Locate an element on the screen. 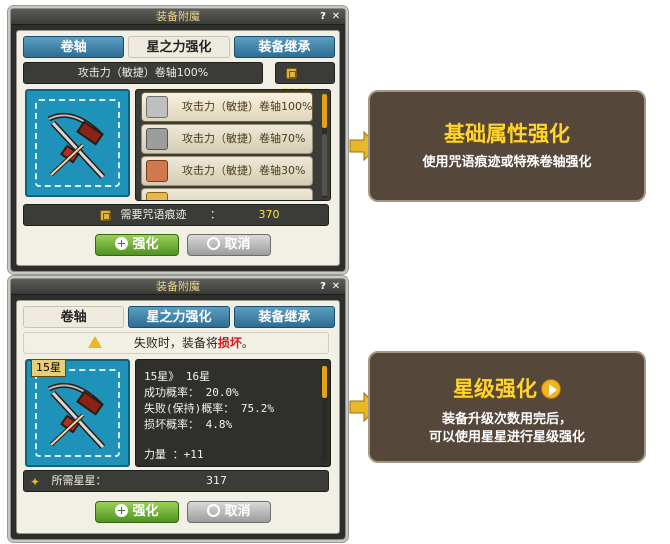 The height and width of the screenshot is (544, 670). scroll-item-label: 攻击力（敏捷）卷轴70% is located at coordinates (244, 138).